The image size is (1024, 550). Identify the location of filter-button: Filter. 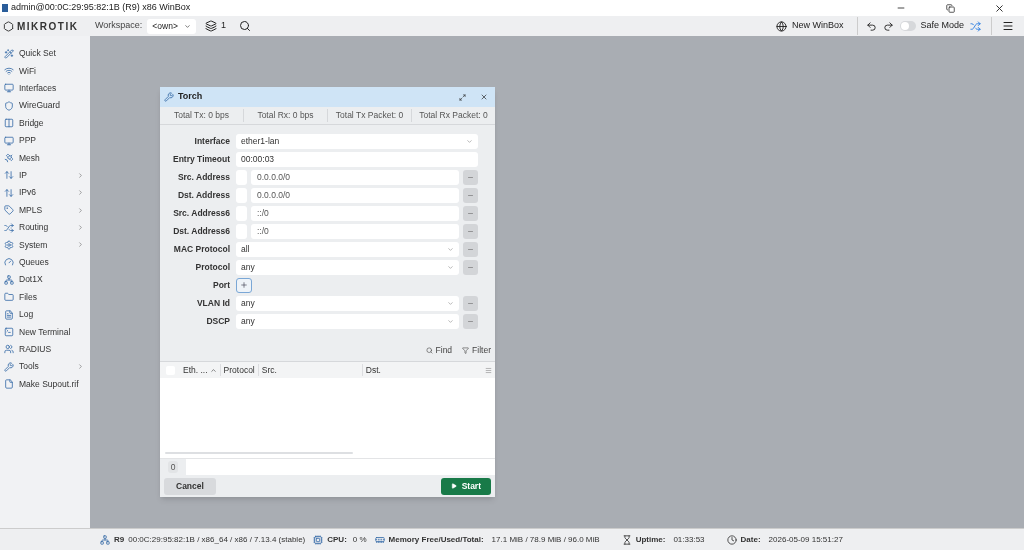
(476, 350).